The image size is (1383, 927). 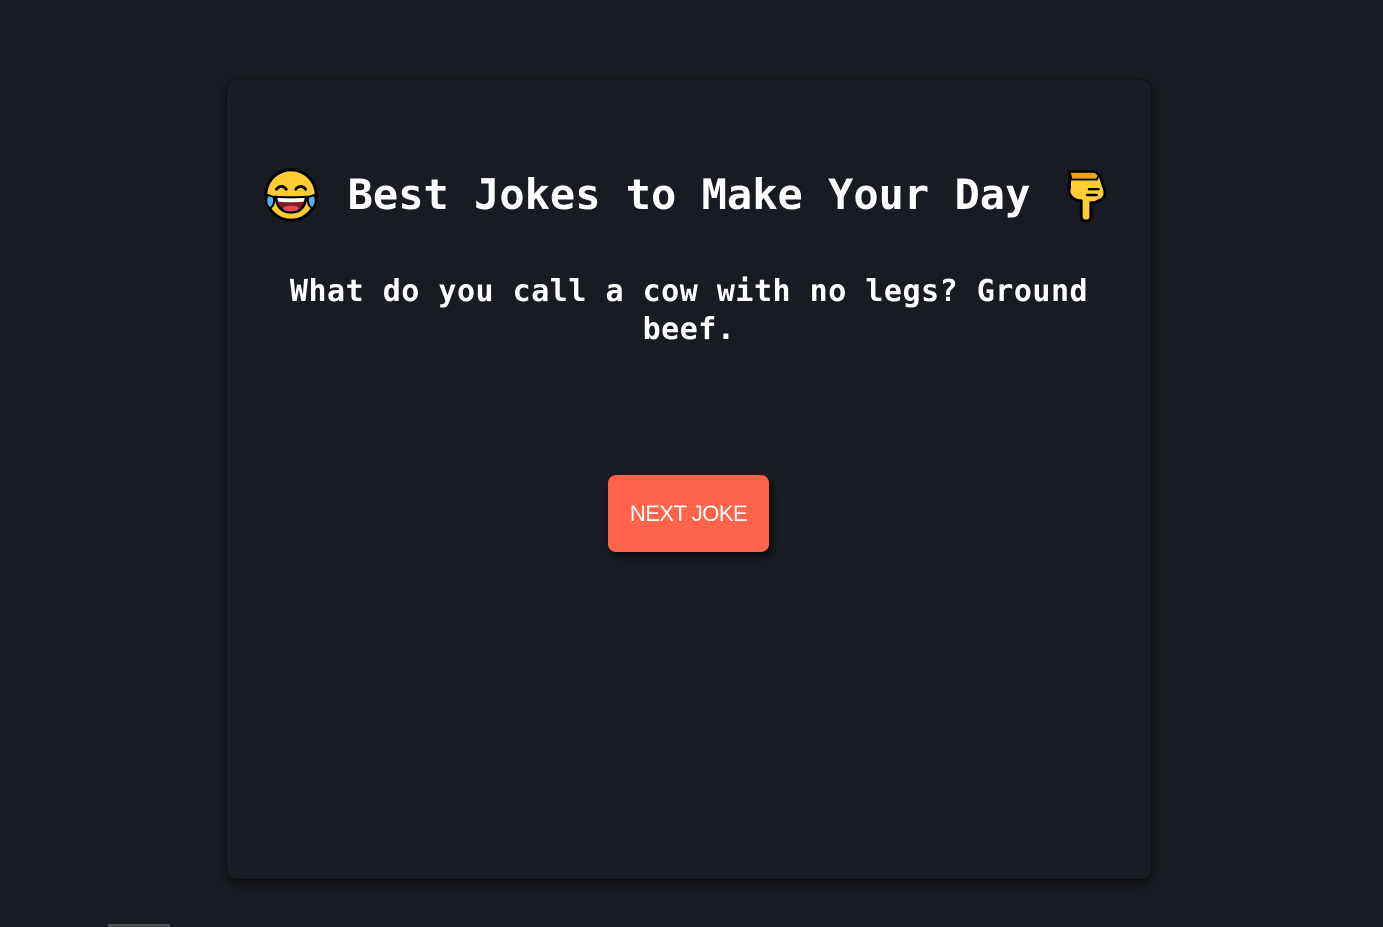 What do you see at coordinates (1087, 195) in the screenshot?
I see `pointing-down-hand-icon` at bounding box center [1087, 195].